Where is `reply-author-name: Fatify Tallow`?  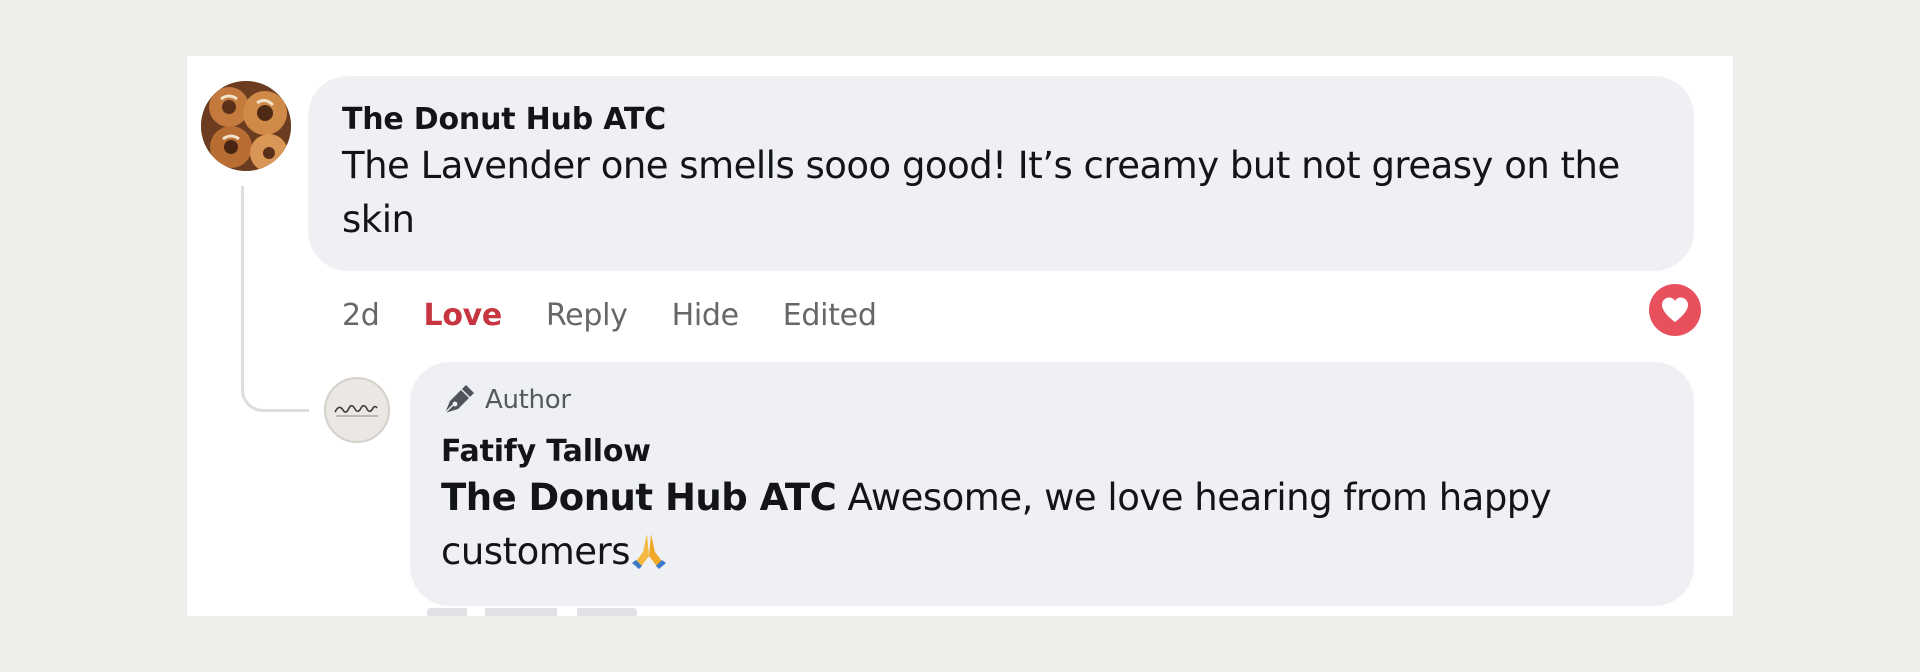 reply-author-name: Fatify Tallow is located at coordinates (1052, 452).